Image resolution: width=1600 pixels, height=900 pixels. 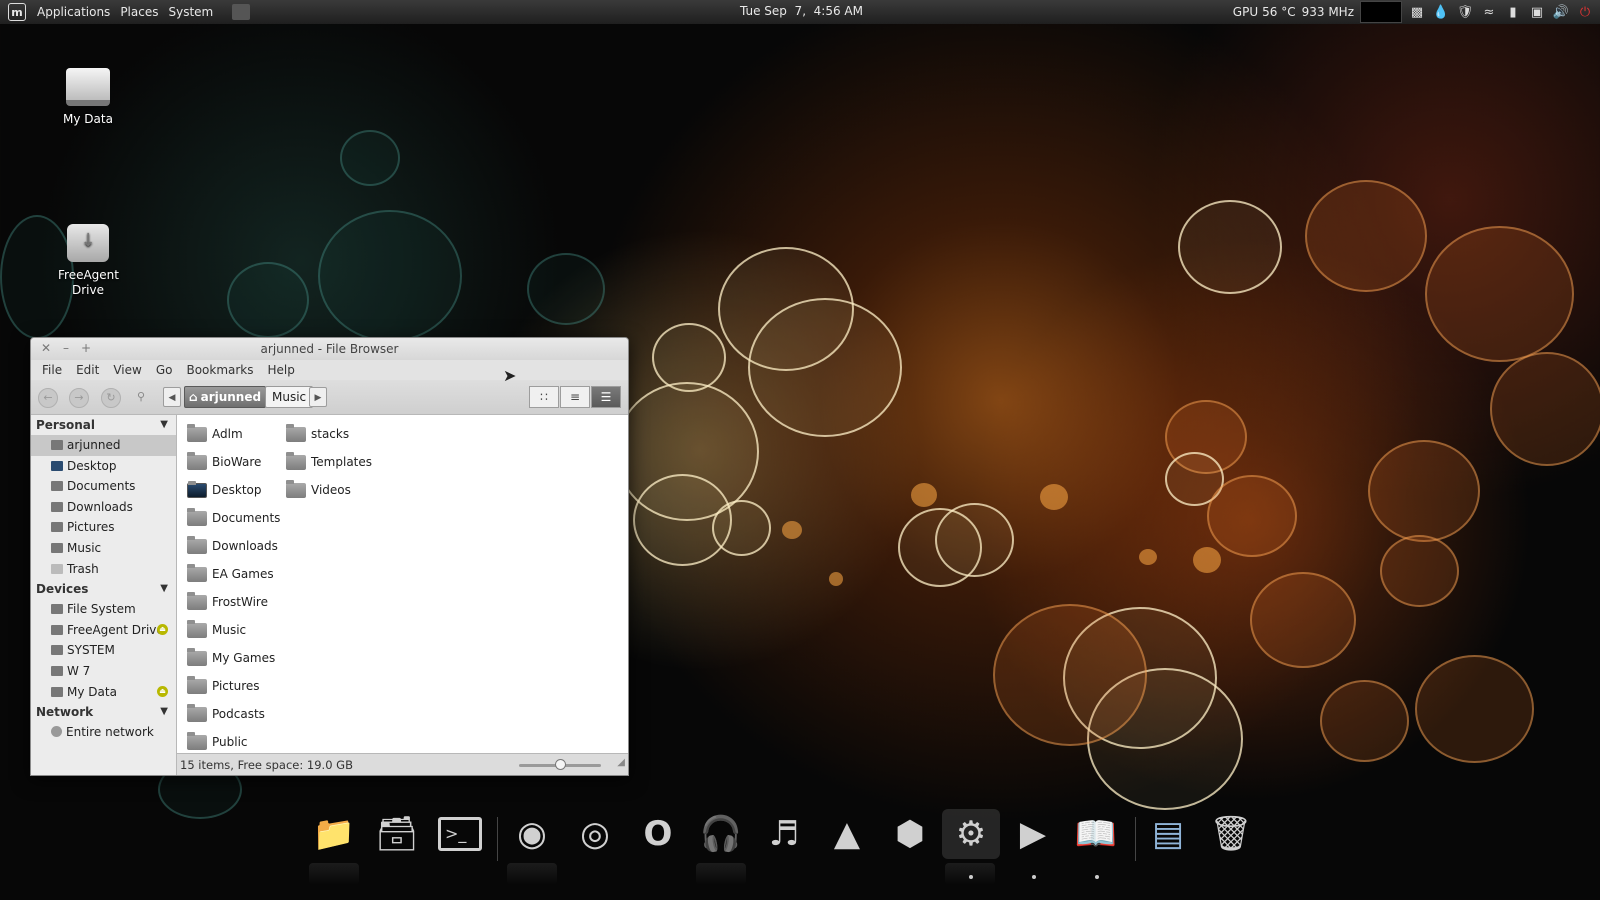 I want to click on sidebar-item-downloads: Downloads, so click(x=103, y=507).